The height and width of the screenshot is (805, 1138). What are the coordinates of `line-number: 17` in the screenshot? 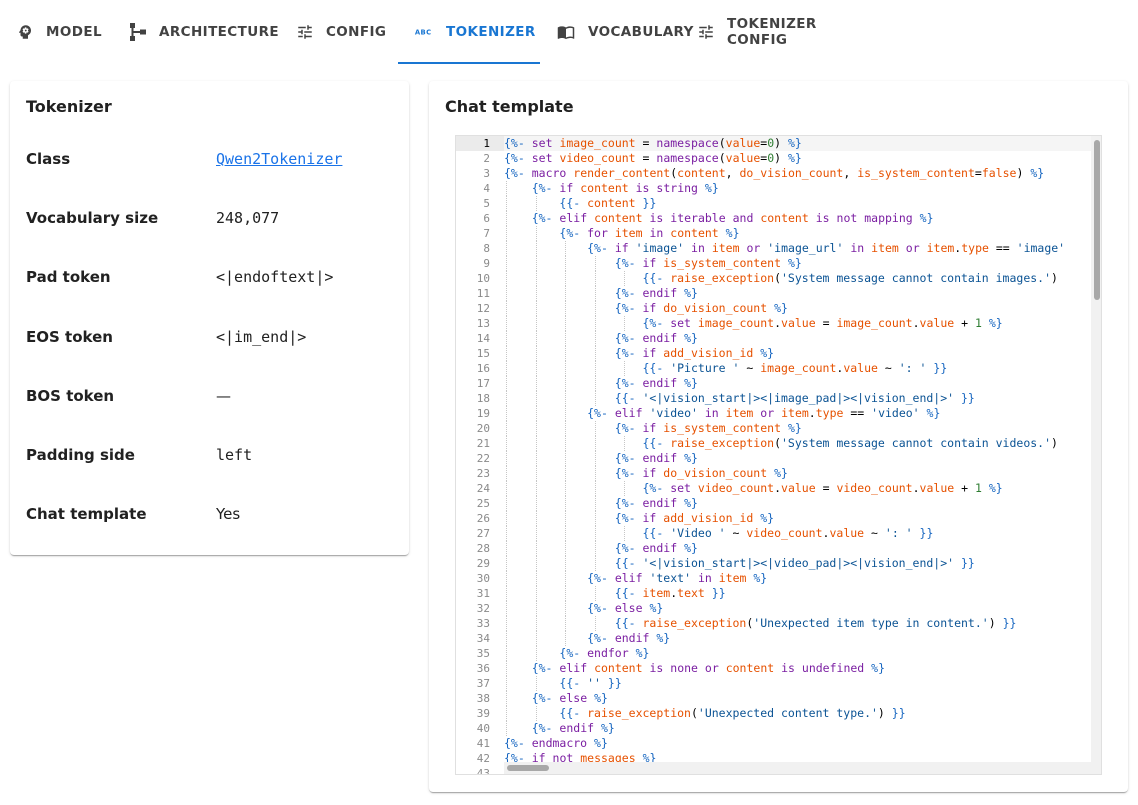 It's located at (483, 383).